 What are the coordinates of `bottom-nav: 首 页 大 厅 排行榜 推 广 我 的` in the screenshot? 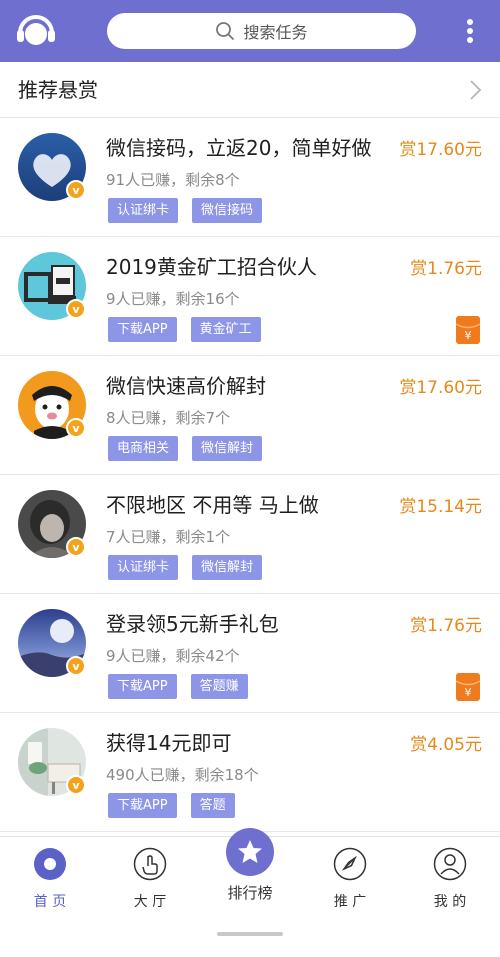 It's located at (250, 892).